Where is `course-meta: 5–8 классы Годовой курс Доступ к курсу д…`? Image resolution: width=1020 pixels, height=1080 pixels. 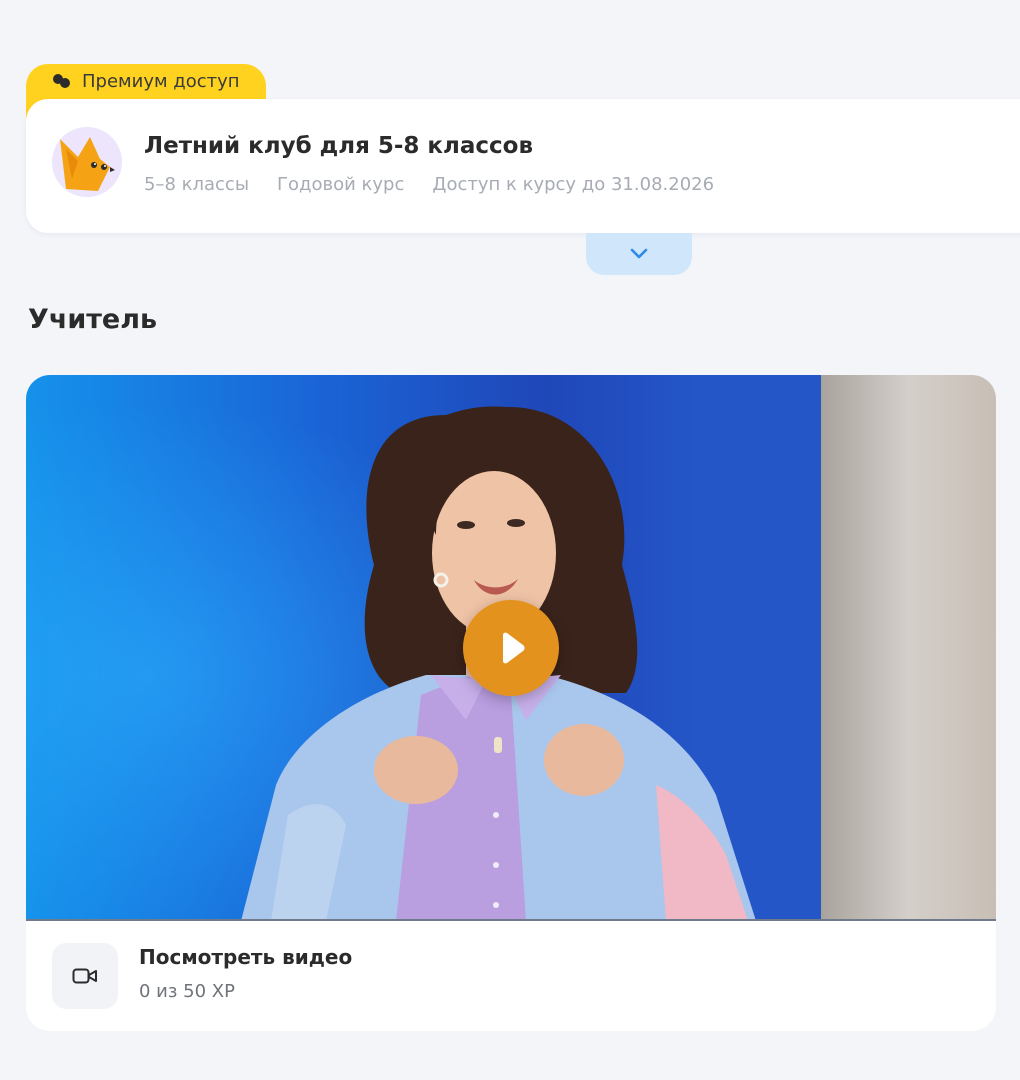 course-meta: 5–8 классы Годовой курс Доступ к курсу д… is located at coordinates (429, 184).